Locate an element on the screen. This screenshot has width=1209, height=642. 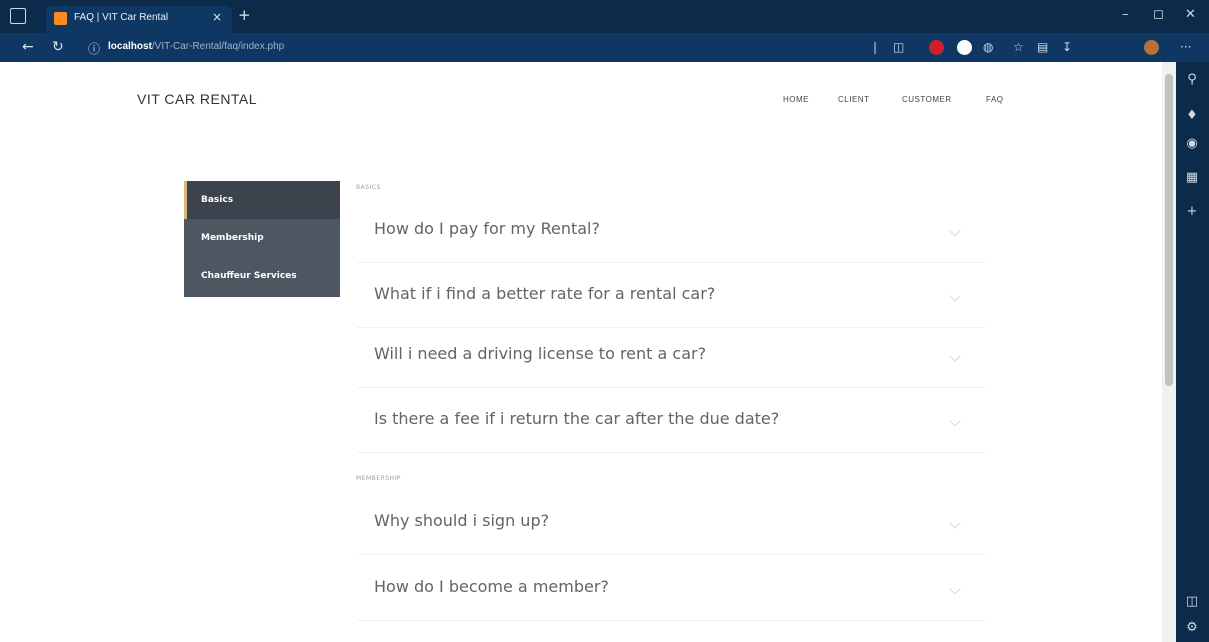
nav-client: CLIENT is located at coordinates (853, 99).